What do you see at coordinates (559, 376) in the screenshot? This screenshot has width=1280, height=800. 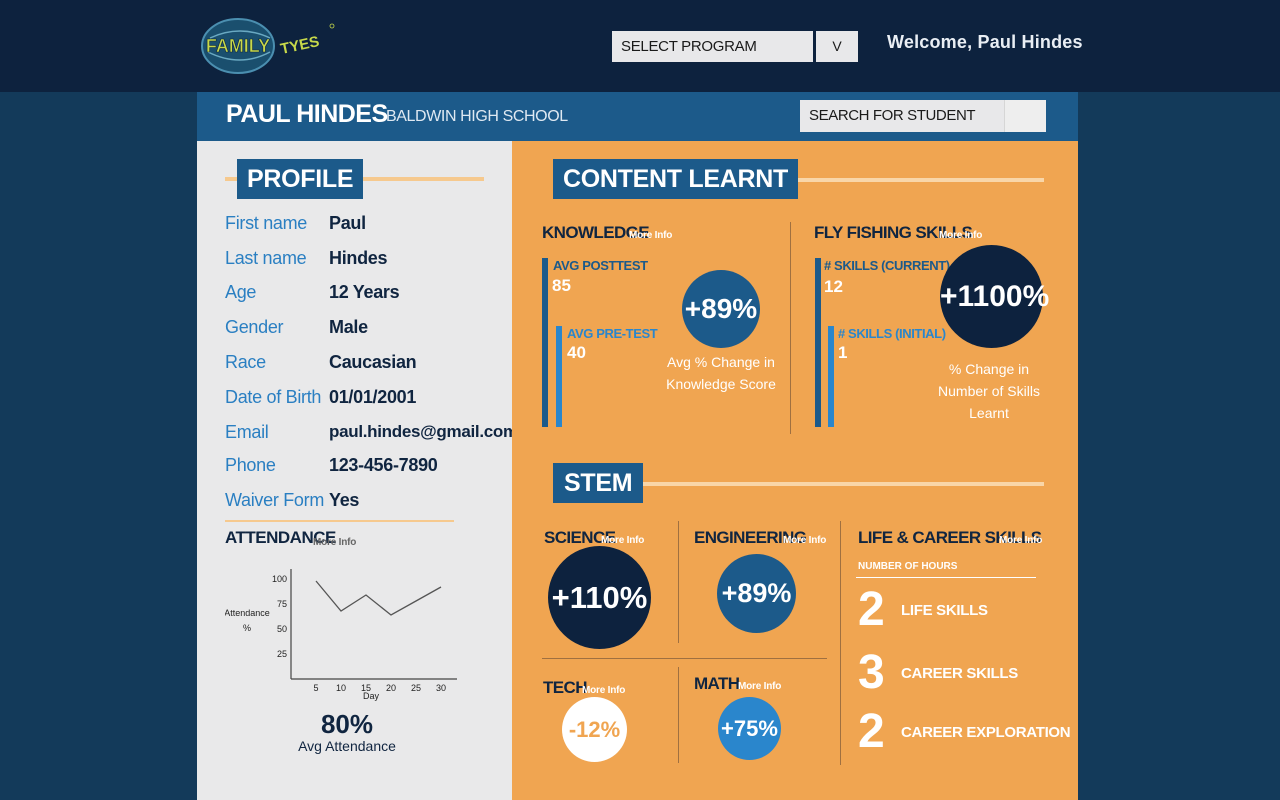 I see `pretest-bar` at bounding box center [559, 376].